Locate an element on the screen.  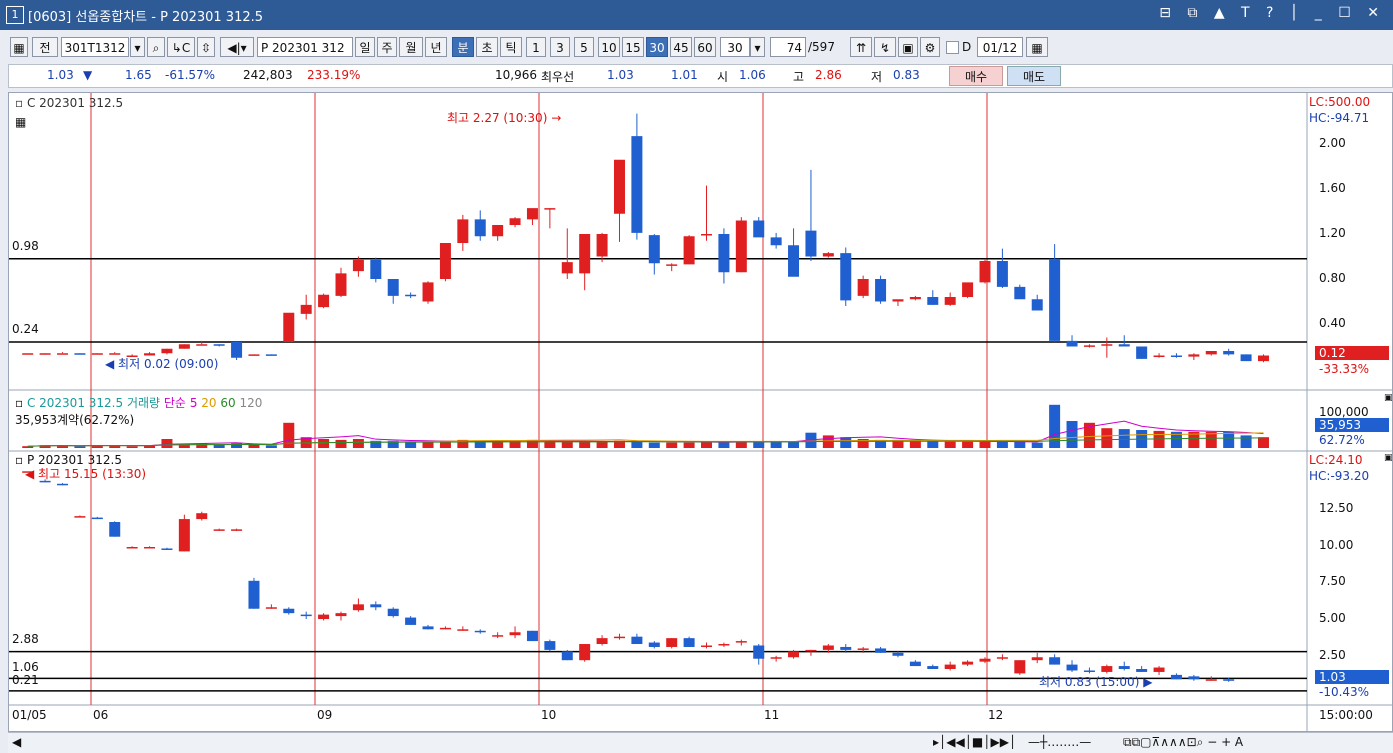
period-year: 년 is located at coordinates (436, 47).